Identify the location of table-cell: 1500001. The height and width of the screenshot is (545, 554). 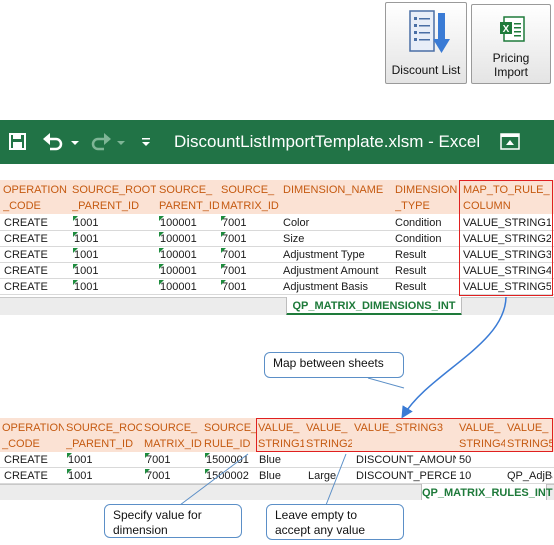
(230, 460).